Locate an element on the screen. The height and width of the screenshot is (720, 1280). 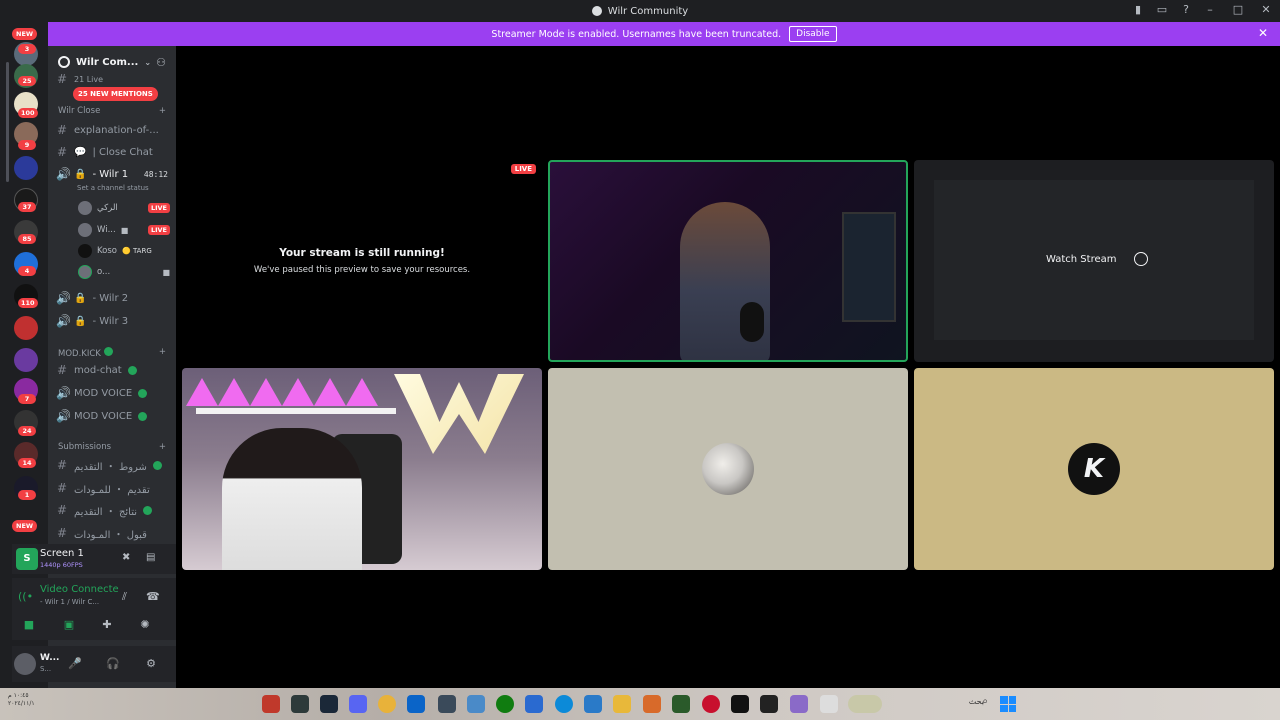
folder-icon is located at coordinates (622, 704).